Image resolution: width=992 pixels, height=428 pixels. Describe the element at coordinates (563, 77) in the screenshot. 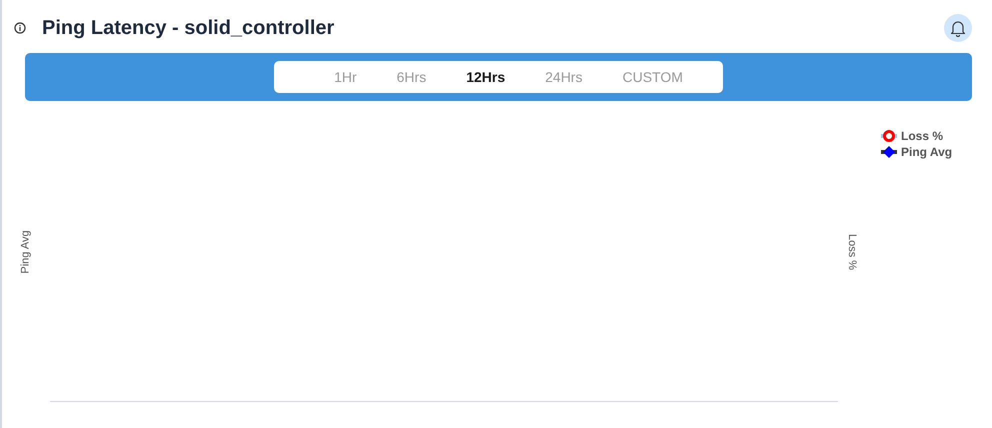

I see `range-tab: 24Hrs` at that location.